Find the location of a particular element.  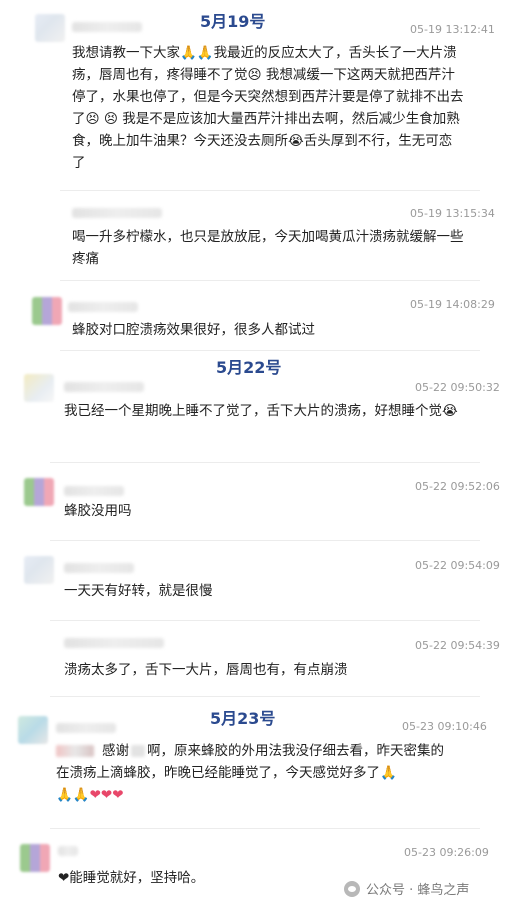

comment-timestamp: 05-19 13:12:41 is located at coordinates (452, 29).